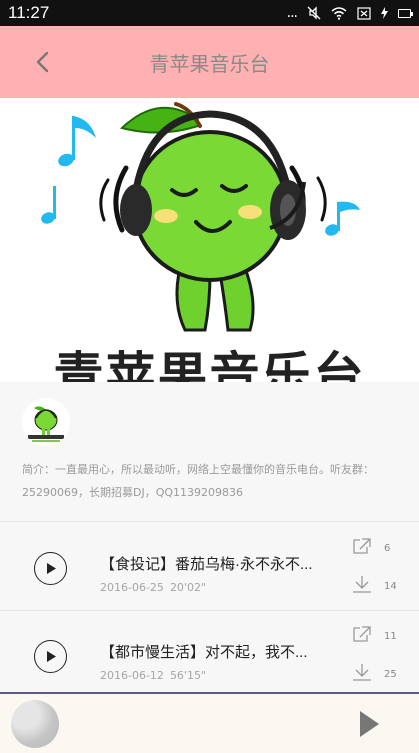 The width and height of the screenshot is (419, 753). What do you see at coordinates (35, 724) in the screenshot?
I see `now-playing-cover` at bounding box center [35, 724].